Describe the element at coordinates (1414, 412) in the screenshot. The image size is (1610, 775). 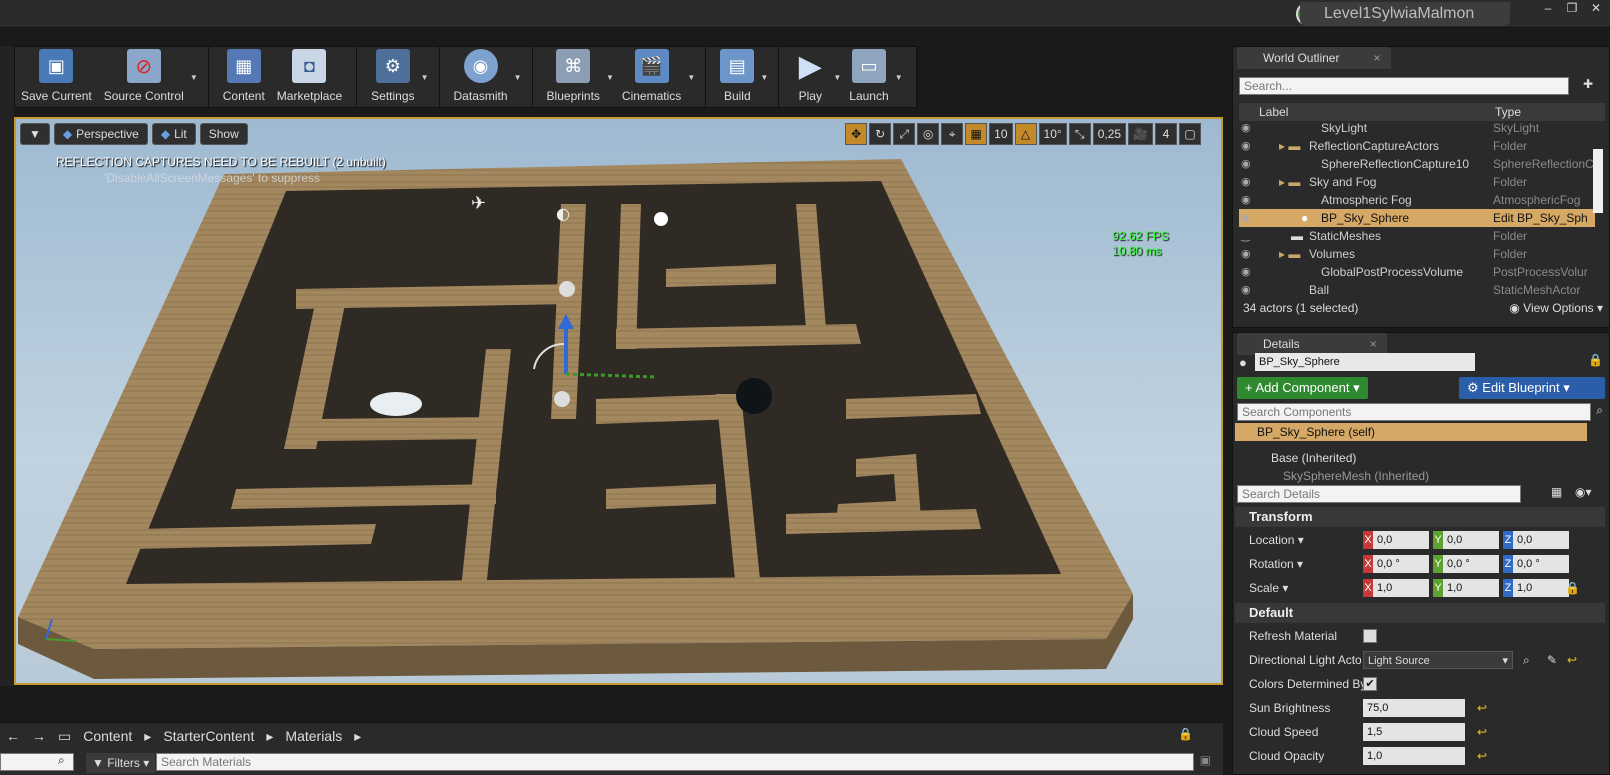
I see `search-components-input: Search Components` at that location.